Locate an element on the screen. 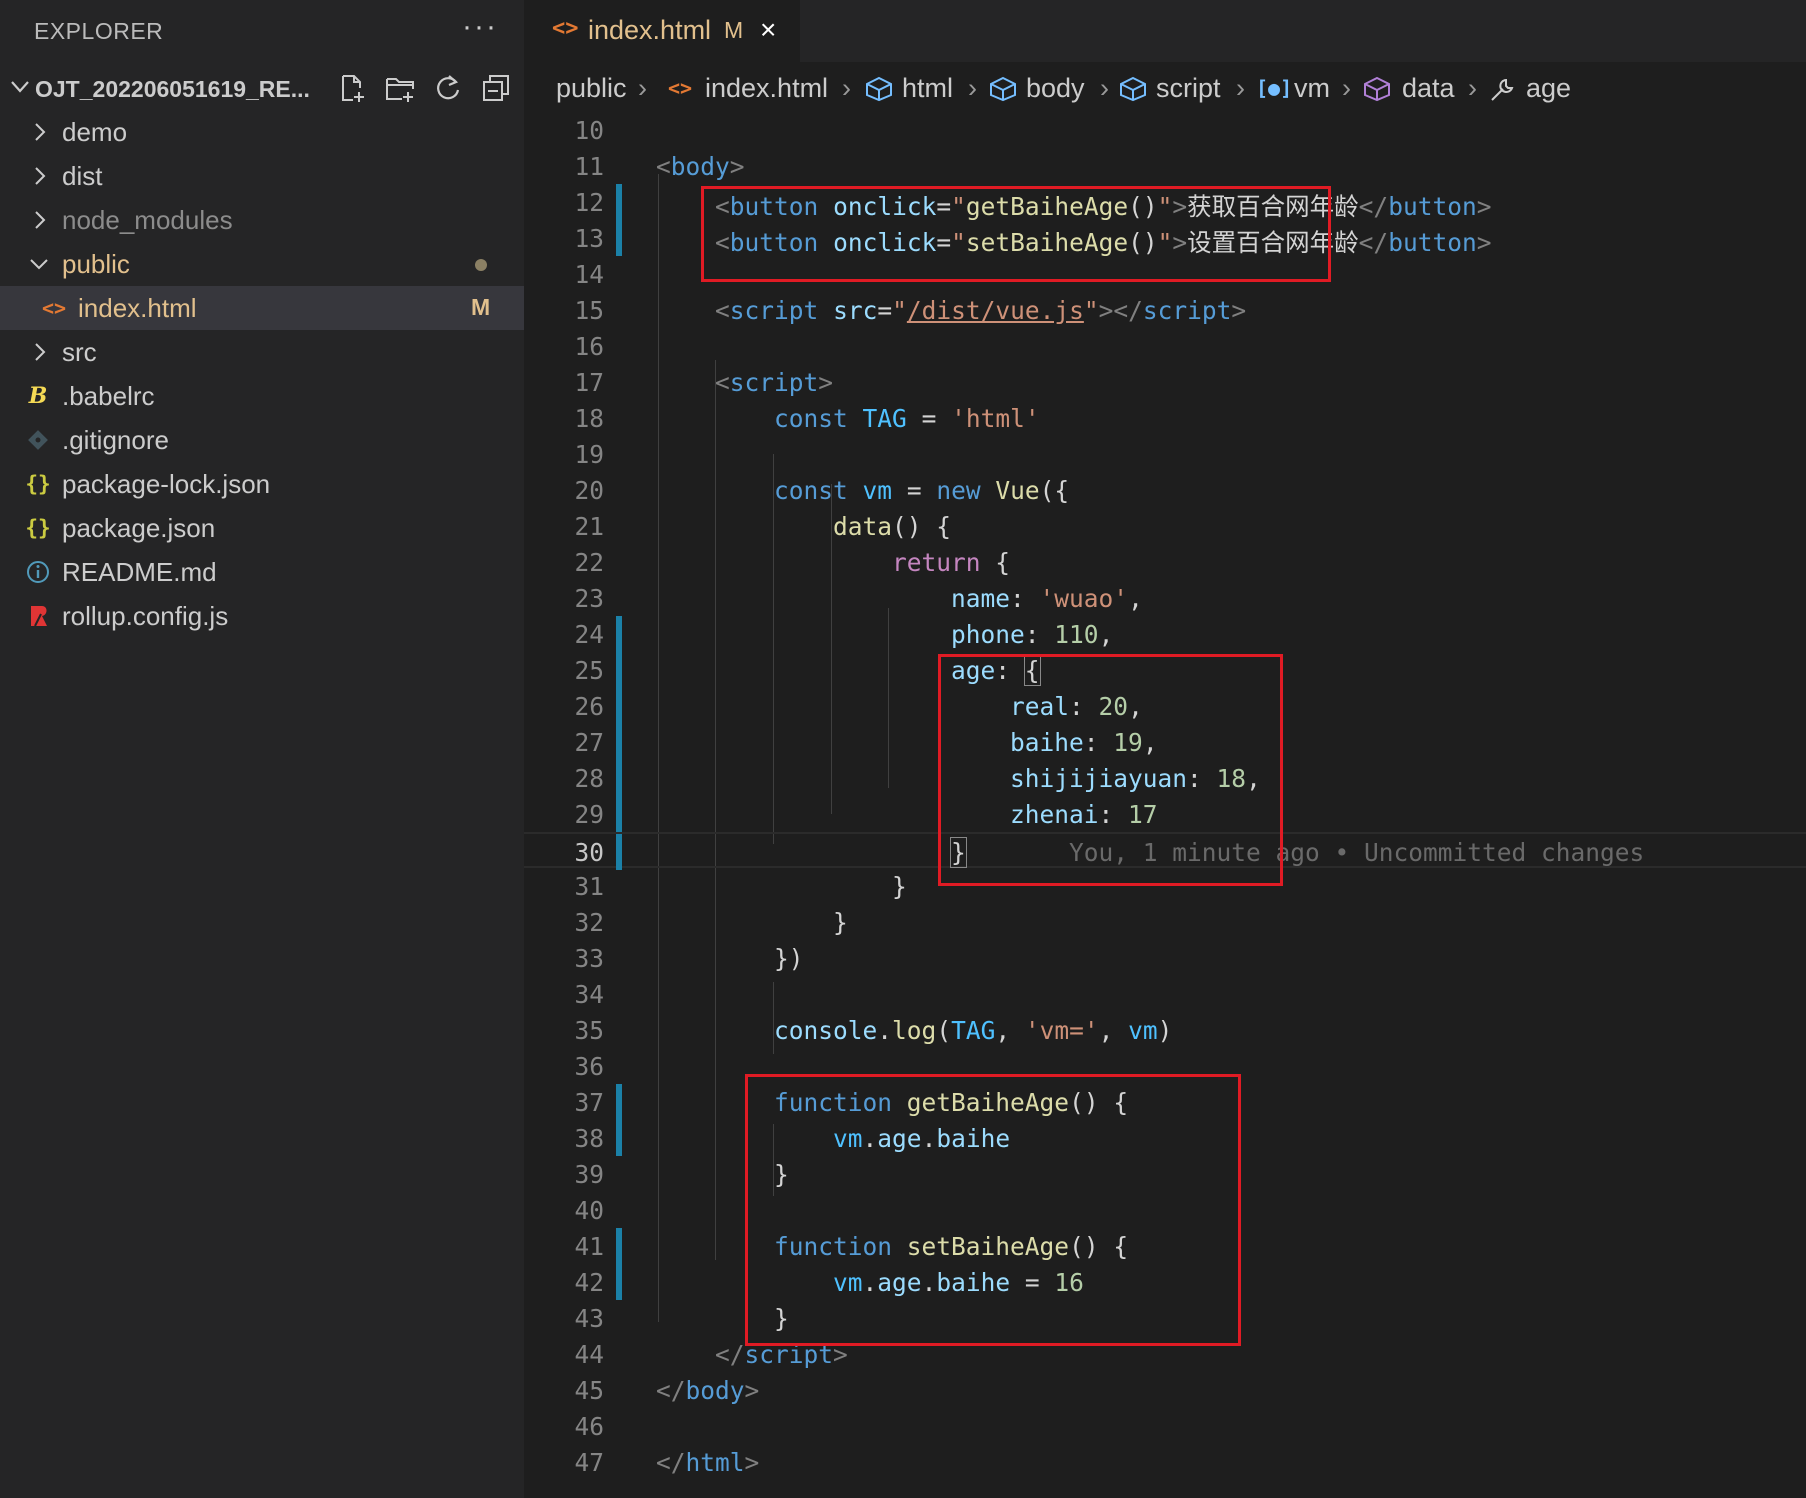  code-line: 28 shijijiayuan: 18, is located at coordinates (1165, 778).